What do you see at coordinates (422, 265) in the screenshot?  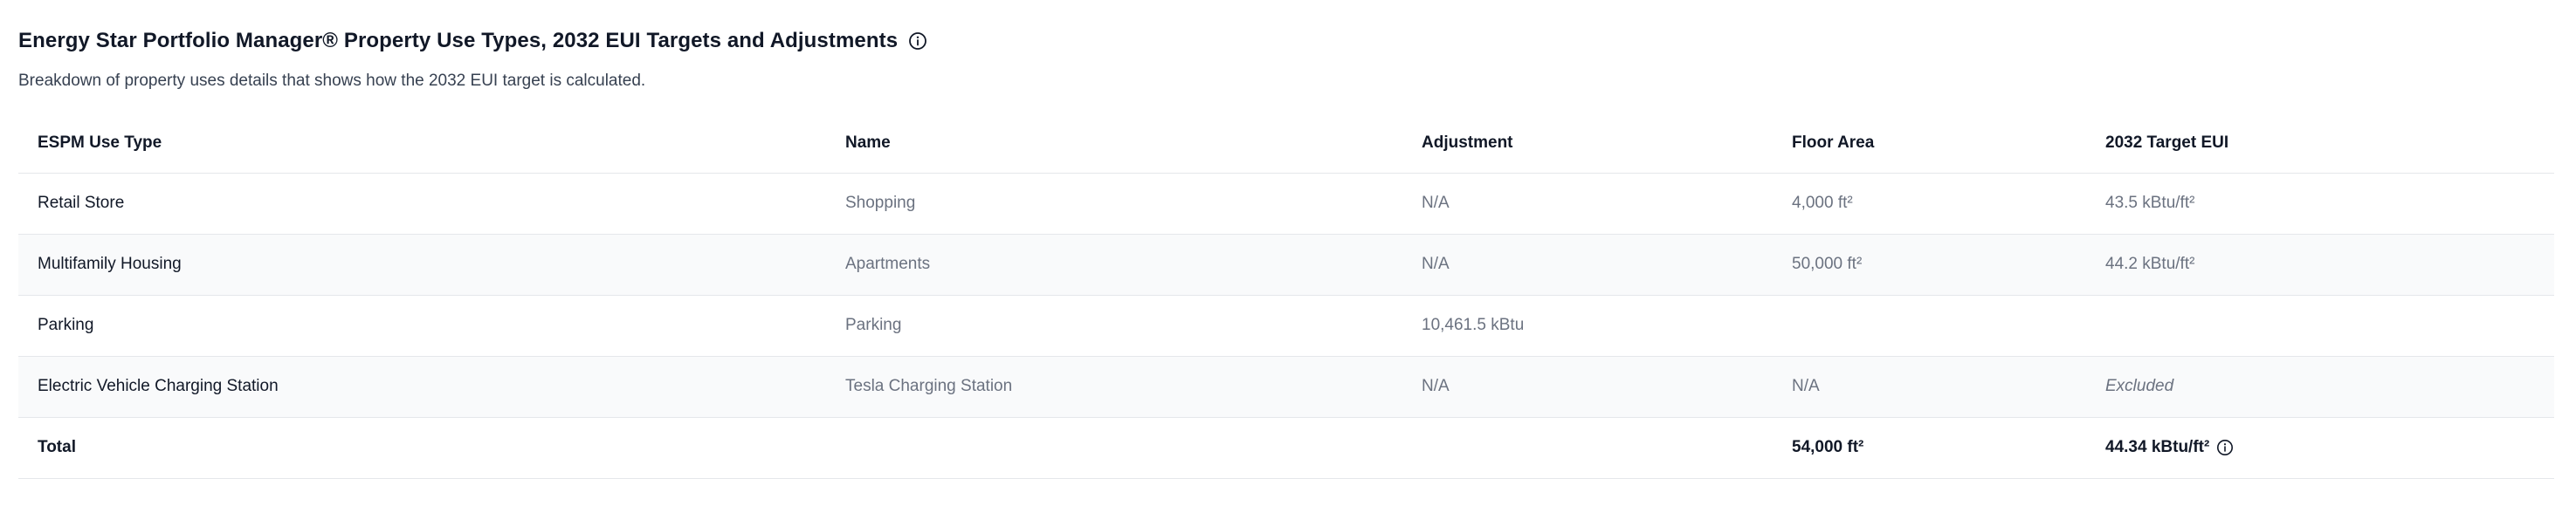 I see `cell-use-type: Multifamily Housing` at bounding box center [422, 265].